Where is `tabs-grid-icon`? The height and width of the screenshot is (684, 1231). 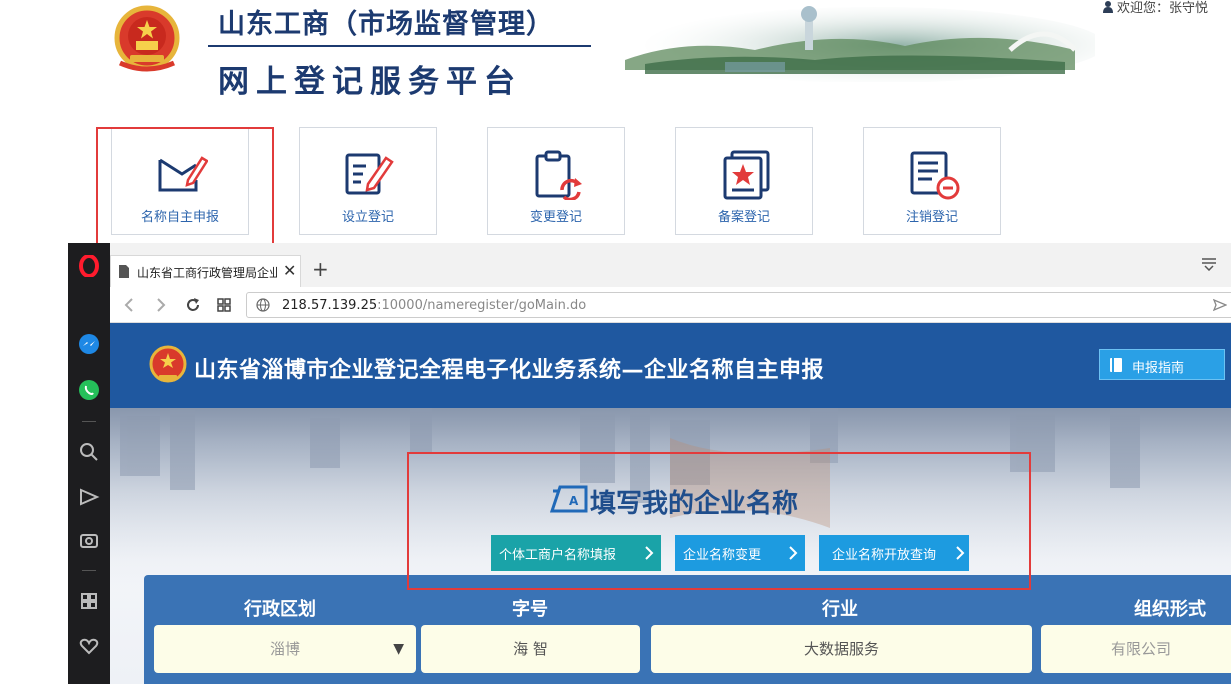 tabs-grid-icon is located at coordinates (224, 305).